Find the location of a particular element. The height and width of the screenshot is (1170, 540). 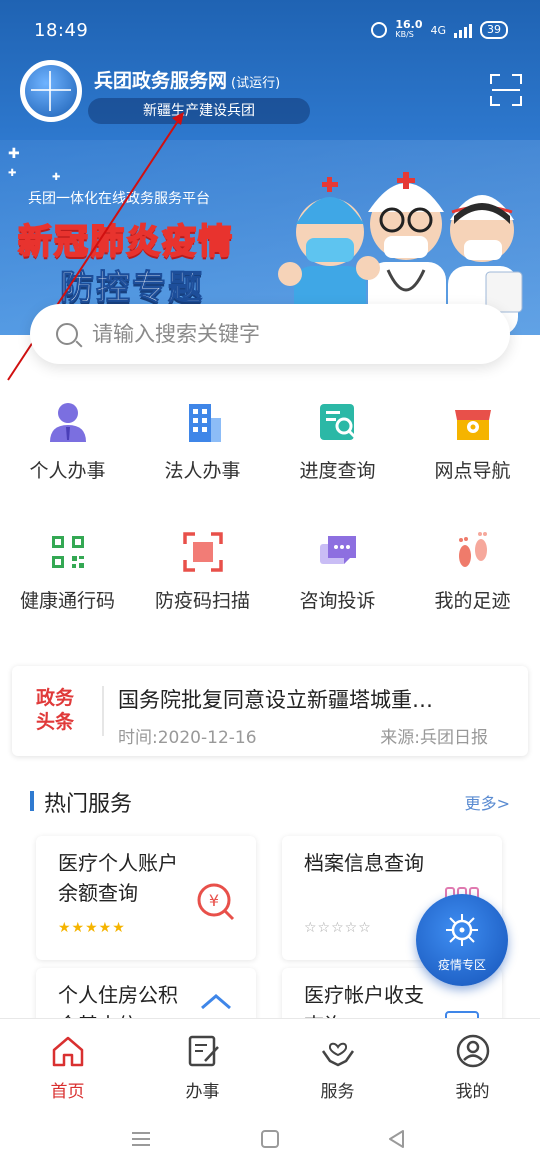

service-label: 个人办事 is located at coordinates (67, 471).